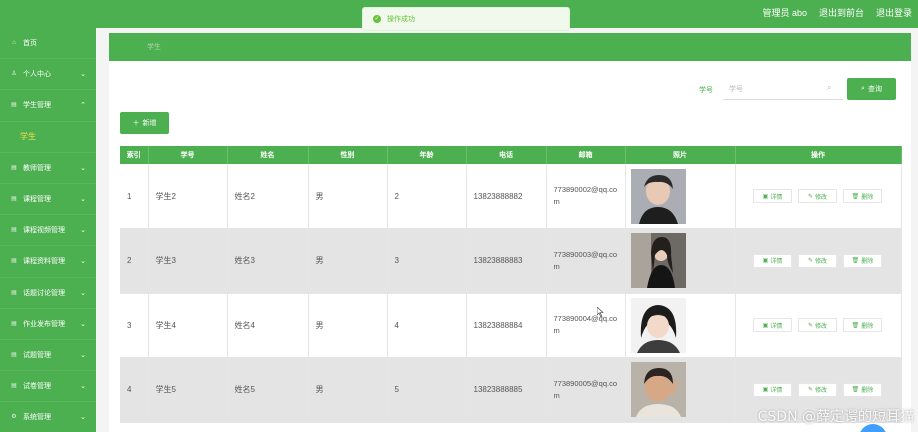 The height and width of the screenshot is (432, 918). Describe the element at coordinates (37, 200) in the screenshot. I see `sidebar-item-label: 课程管理` at that location.